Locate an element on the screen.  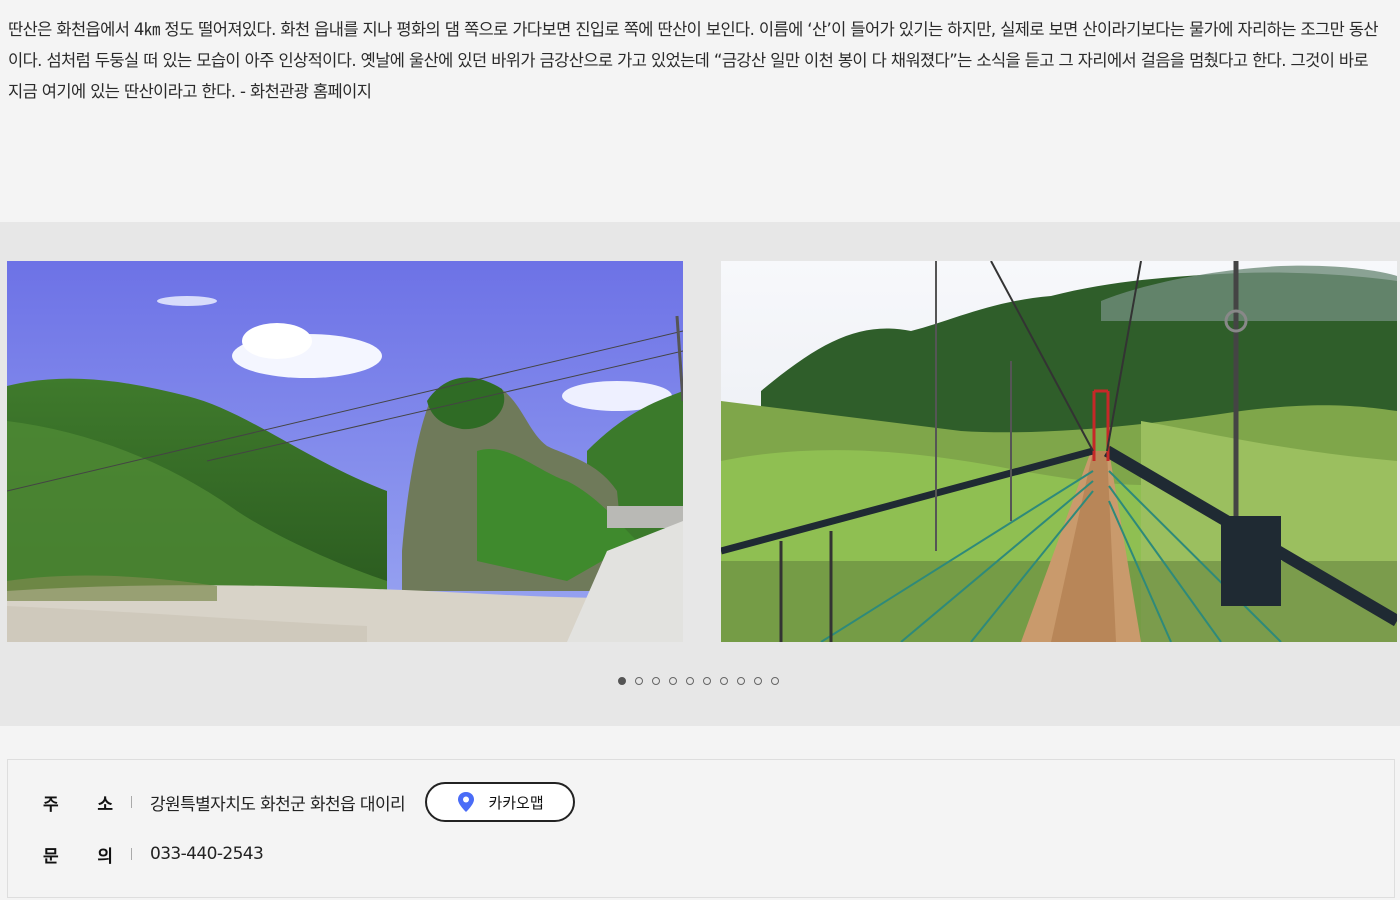
address-label: 주 소 is located at coordinates (78, 802).